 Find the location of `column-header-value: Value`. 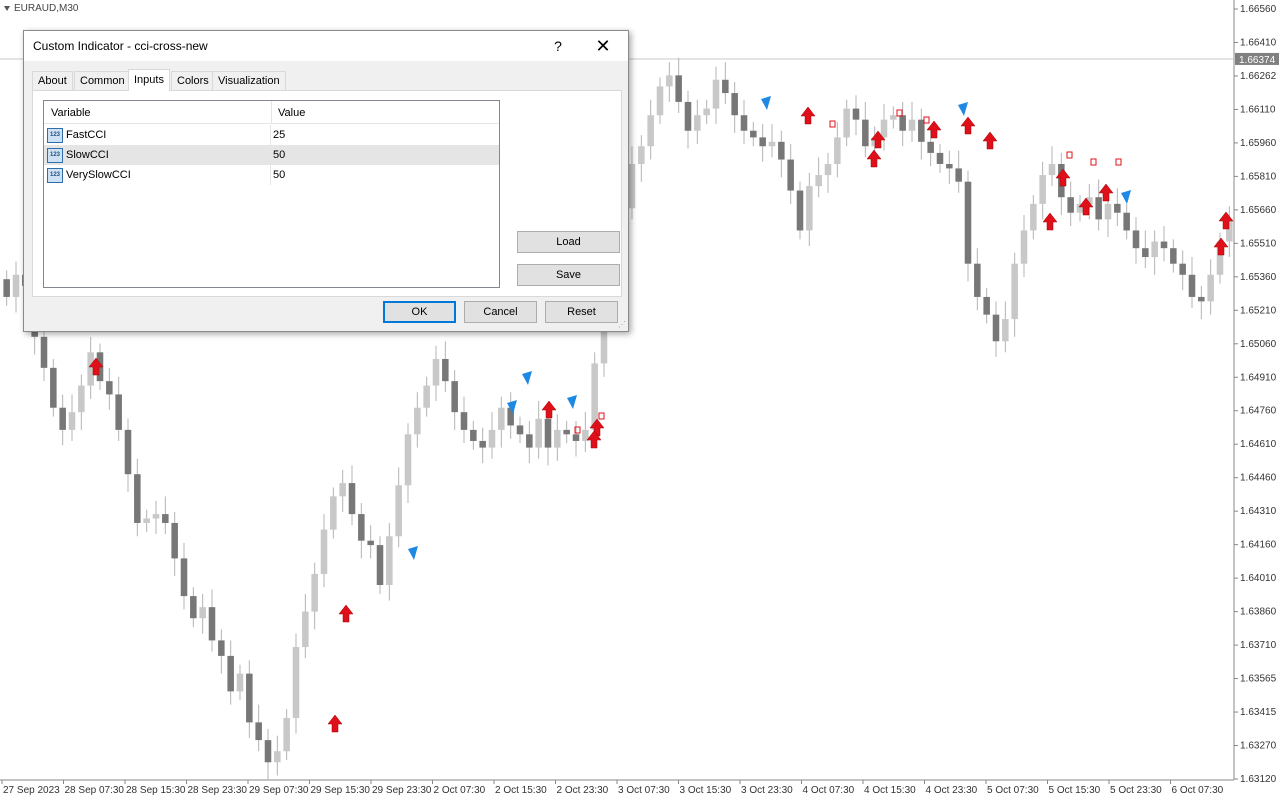

column-header-value: Value is located at coordinates (384, 112).